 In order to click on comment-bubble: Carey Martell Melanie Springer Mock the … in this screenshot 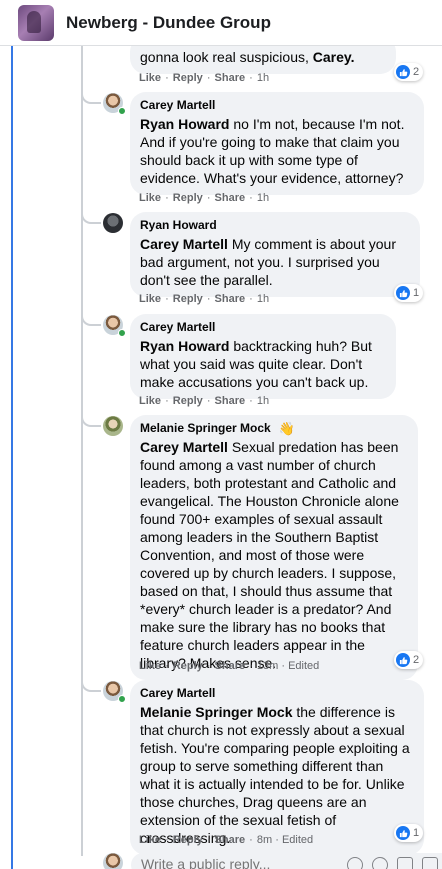, I will do `click(277, 767)`.